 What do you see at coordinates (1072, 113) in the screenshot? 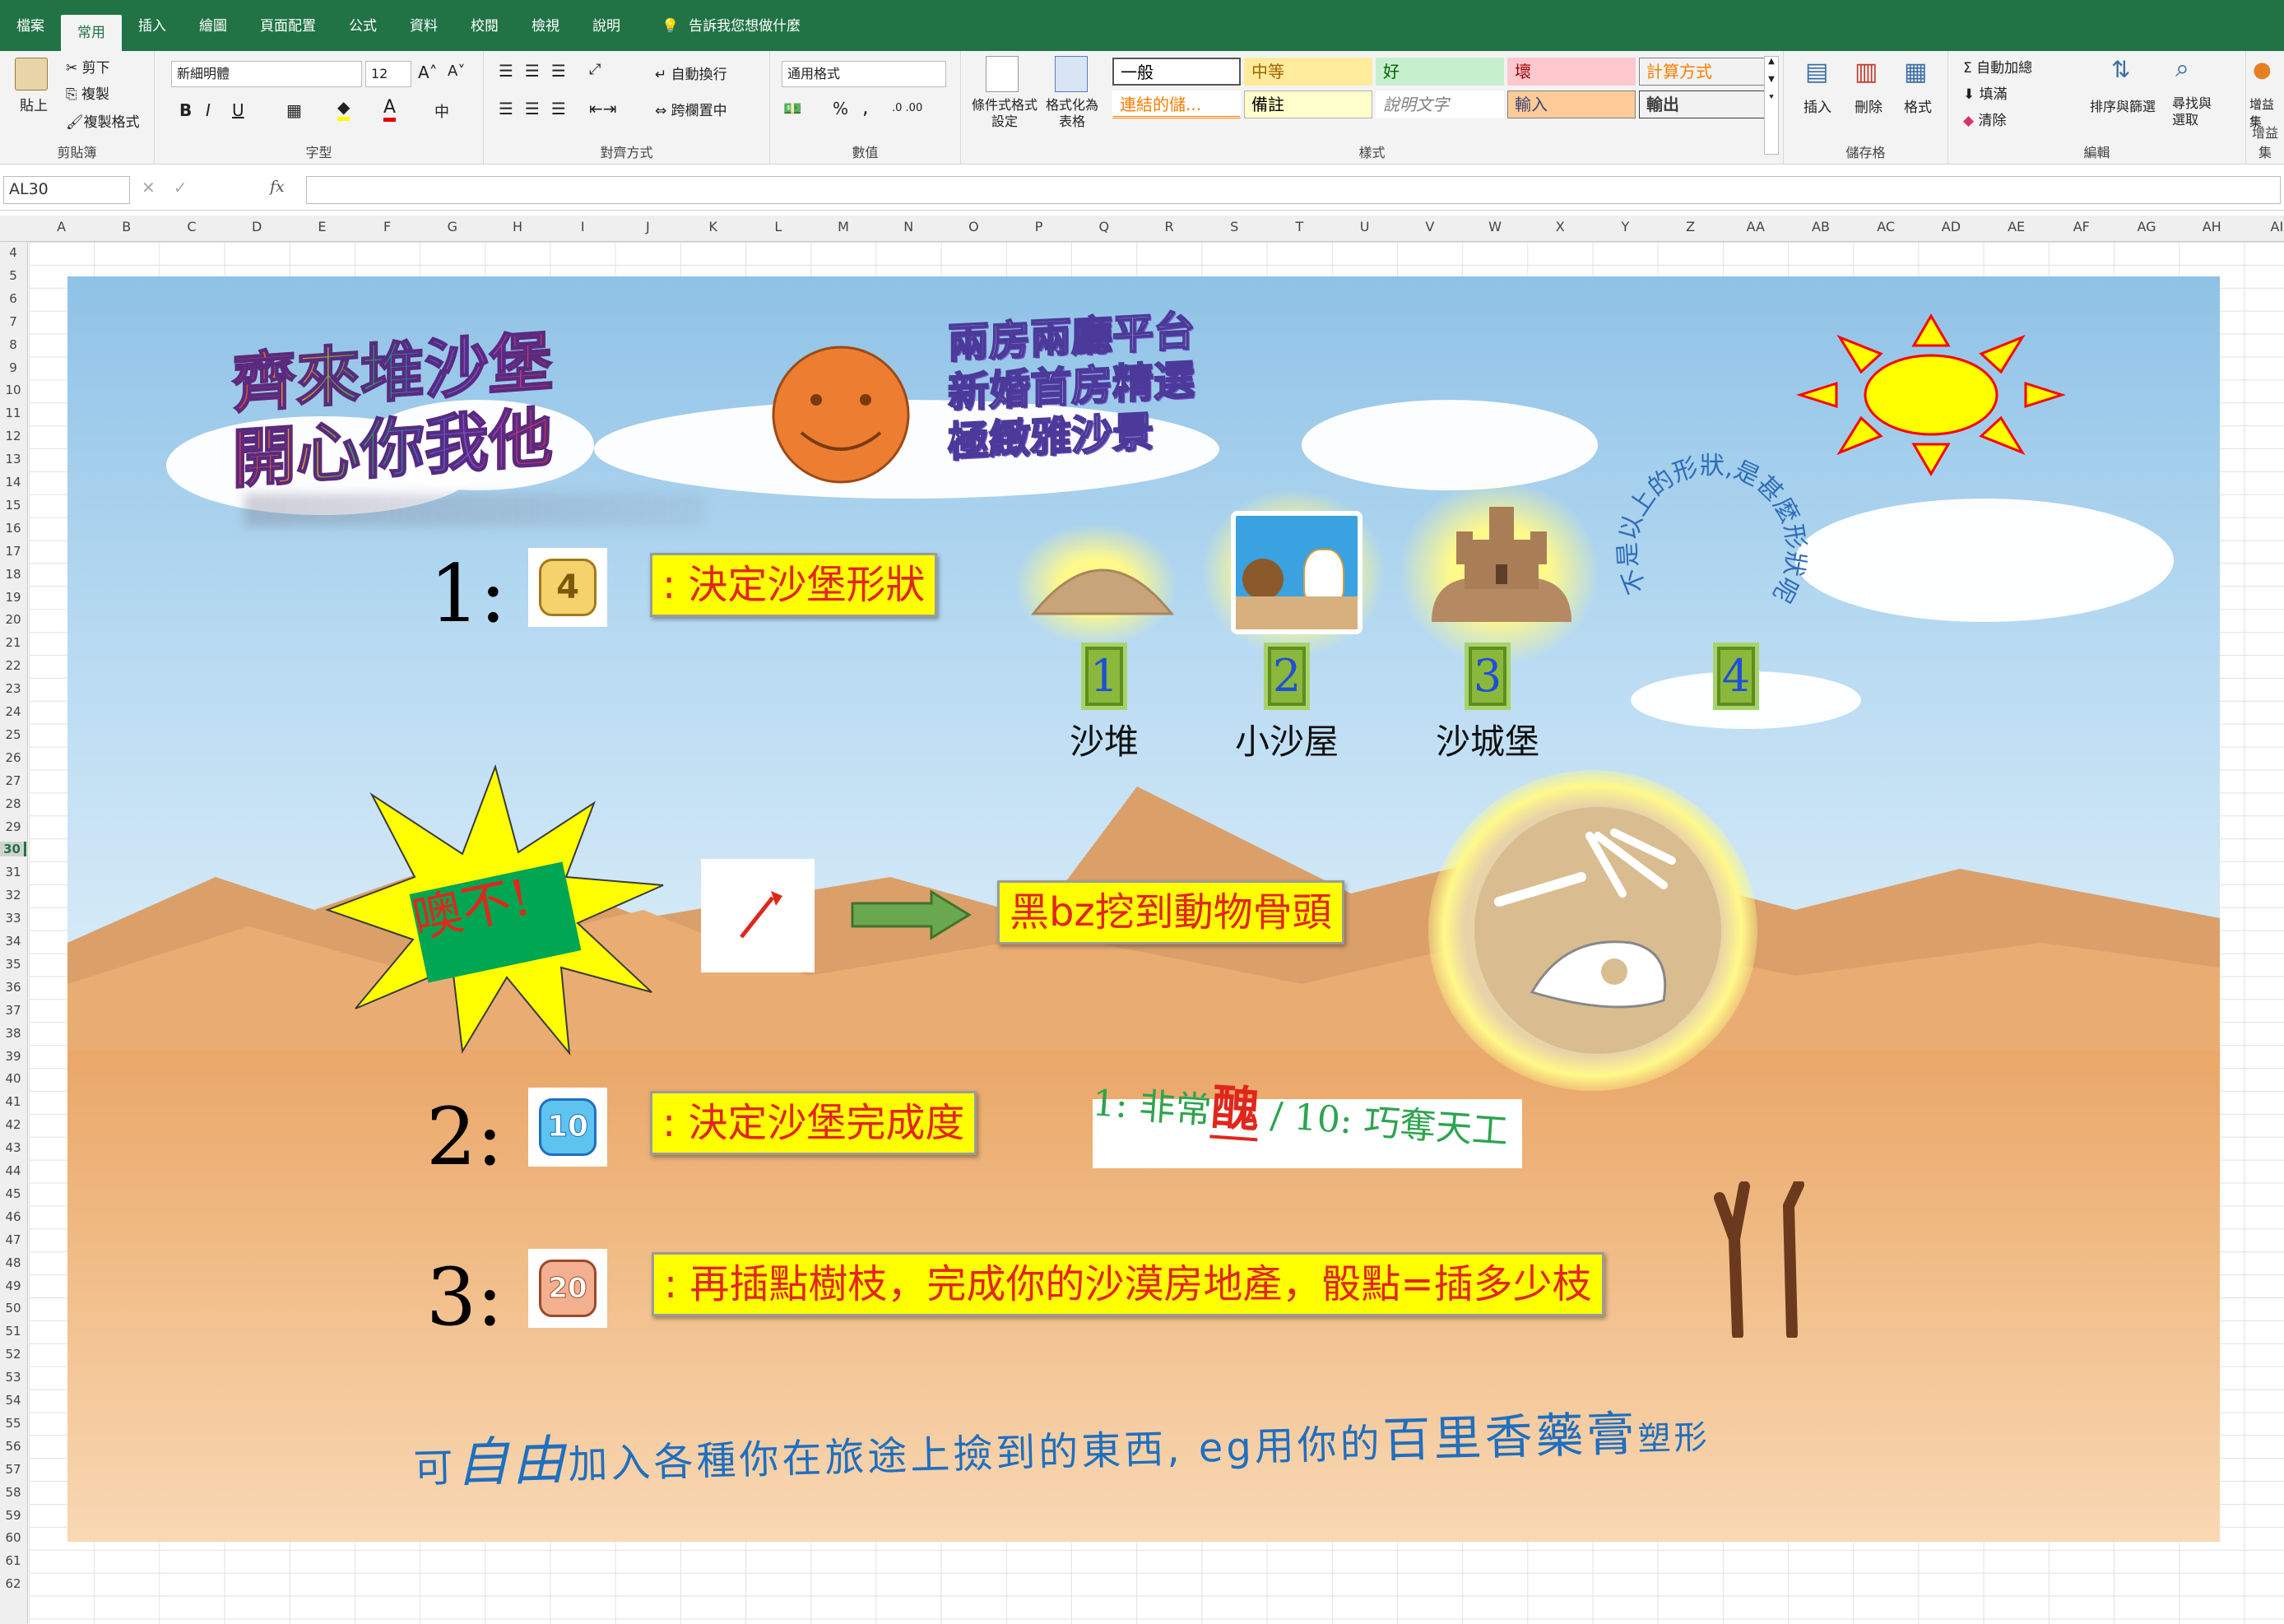
I see `format-as-table-button: 格式化為表格` at bounding box center [1072, 113].